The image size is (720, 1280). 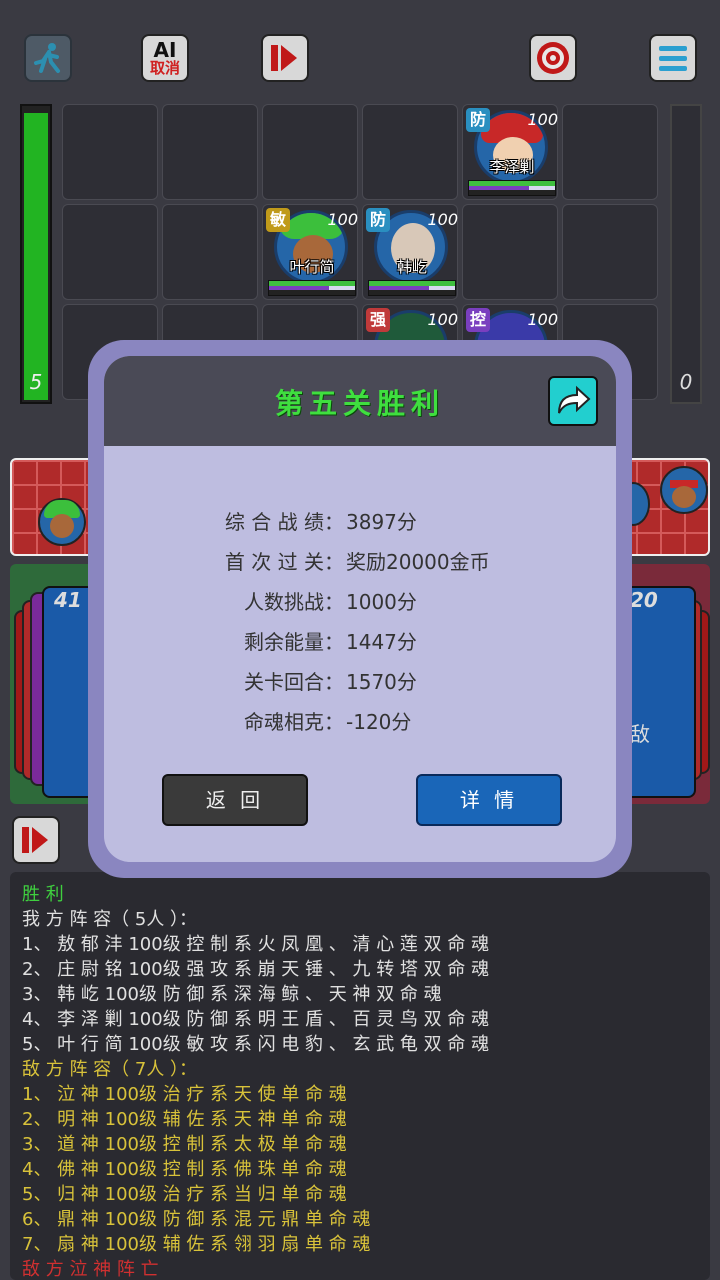 I want to click on share-button, so click(x=573, y=401).